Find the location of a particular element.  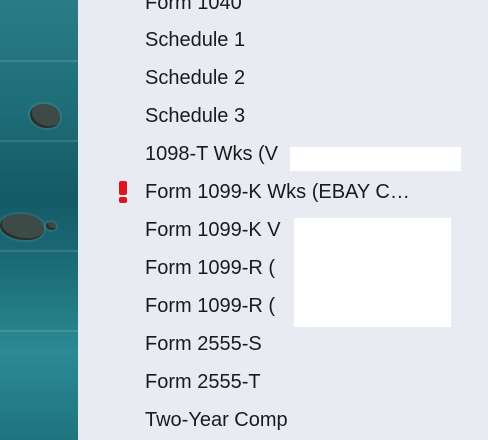

menu-item-form-1099r-1: Form 1099-R ( is located at coordinates (210, 268).